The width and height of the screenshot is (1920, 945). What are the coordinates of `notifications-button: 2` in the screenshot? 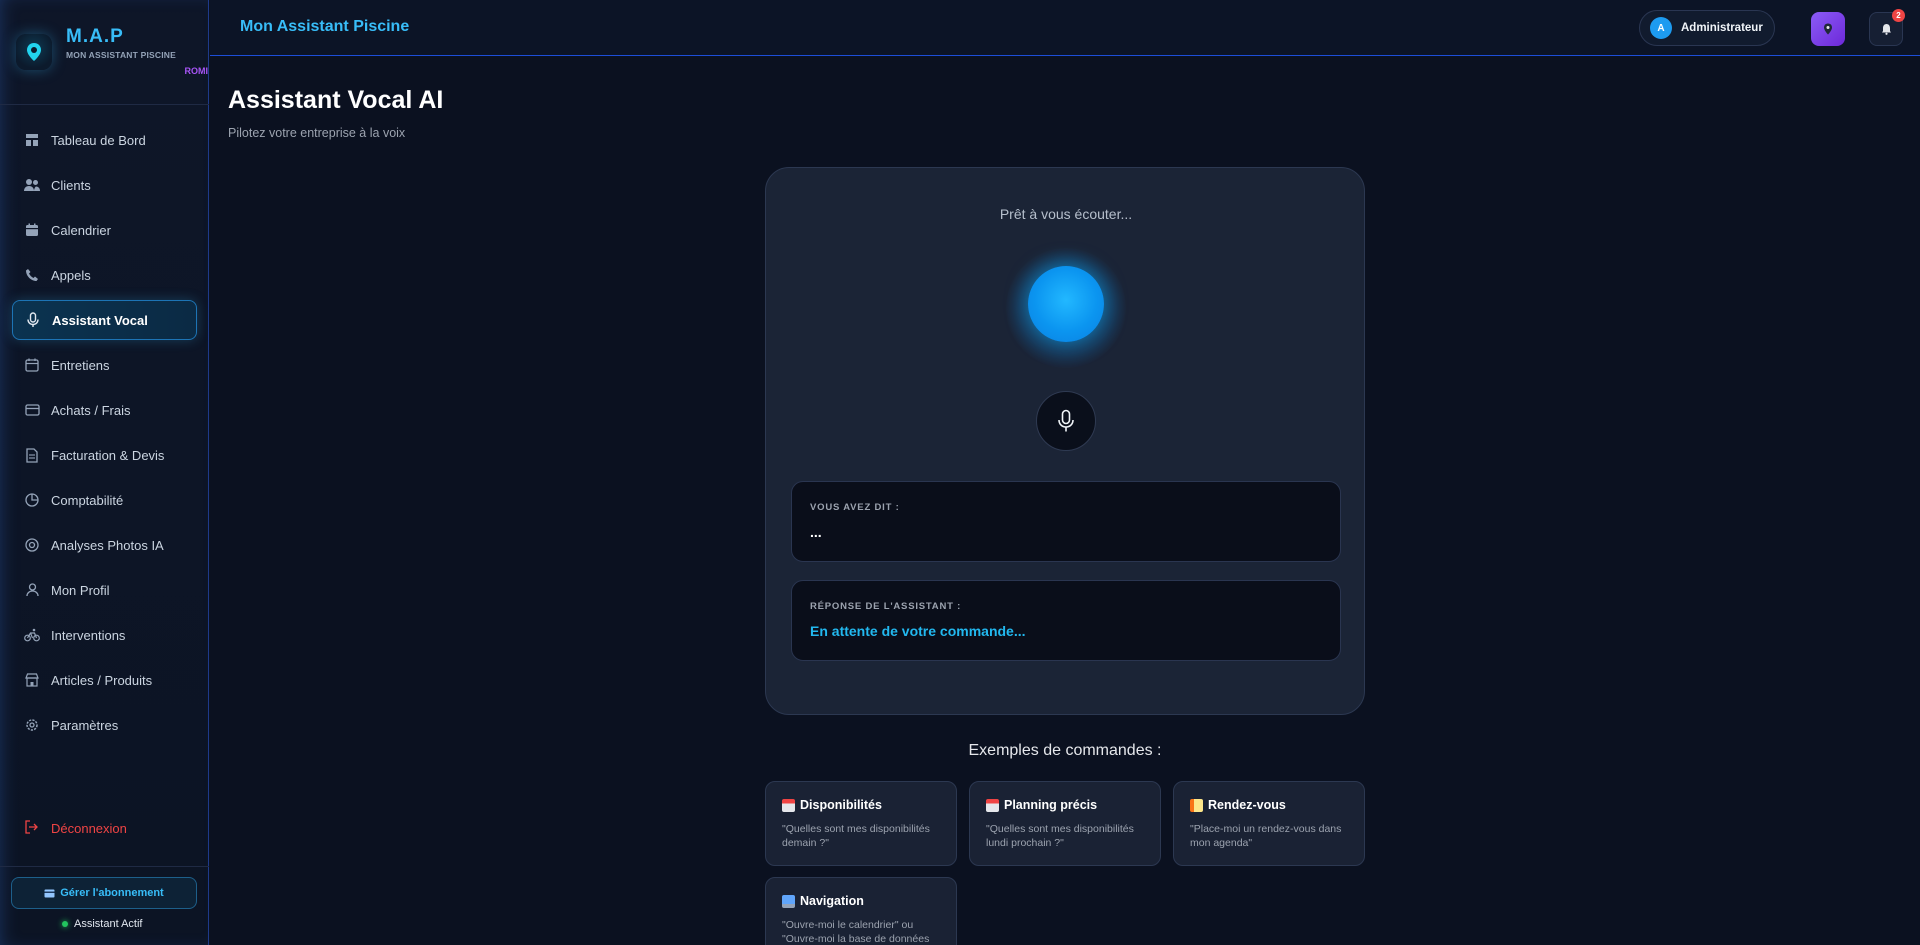 It's located at (1887, 27).